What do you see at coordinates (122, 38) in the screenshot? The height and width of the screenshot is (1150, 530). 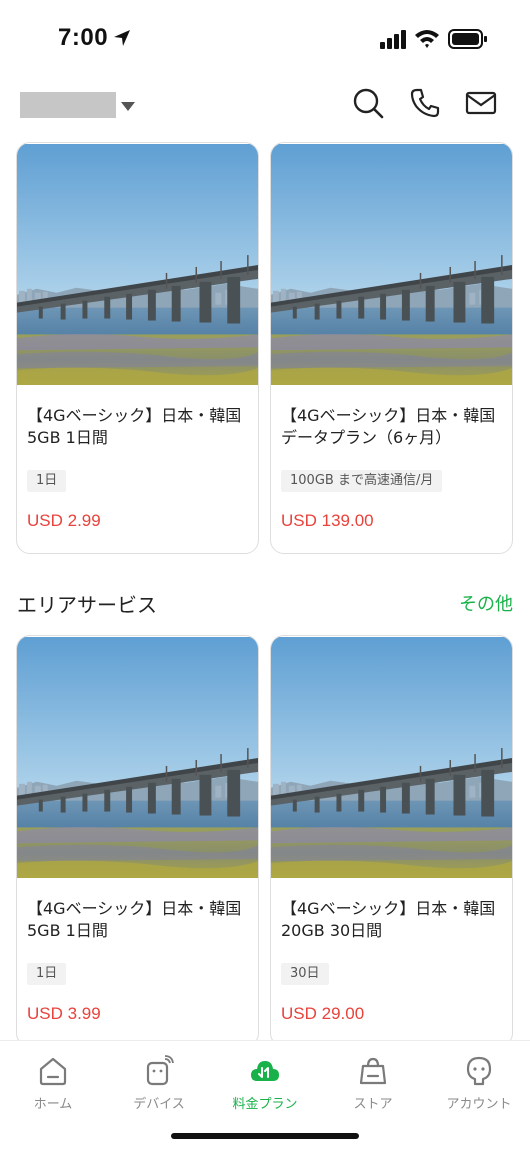 I see `location-arrow-icon` at bounding box center [122, 38].